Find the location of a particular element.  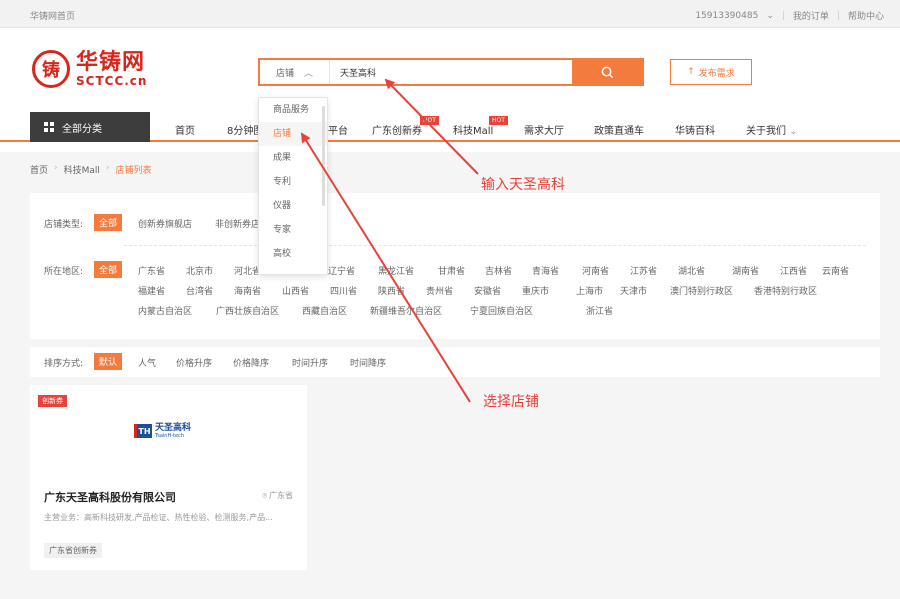

breadcrumb: 首页 › 科技Mall › 店铺列表 is located at coordinates (91, 169).